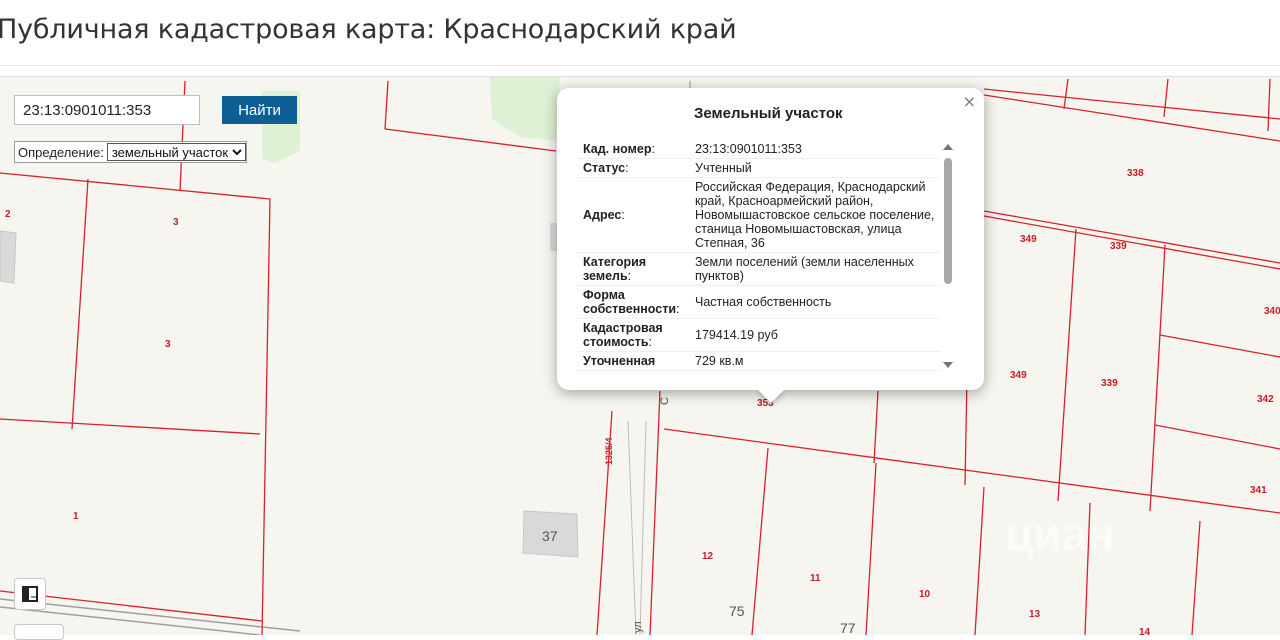 Image resolution: width=1280 pixels, height=640 pixels. I want to click on search-button: Найти, so click(259, 110).